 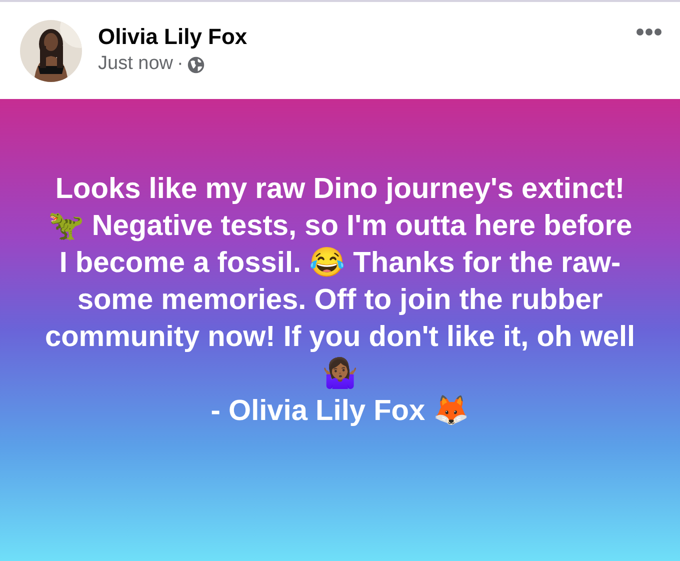 I want to click on globe-icon, so click(x=196, y=65).